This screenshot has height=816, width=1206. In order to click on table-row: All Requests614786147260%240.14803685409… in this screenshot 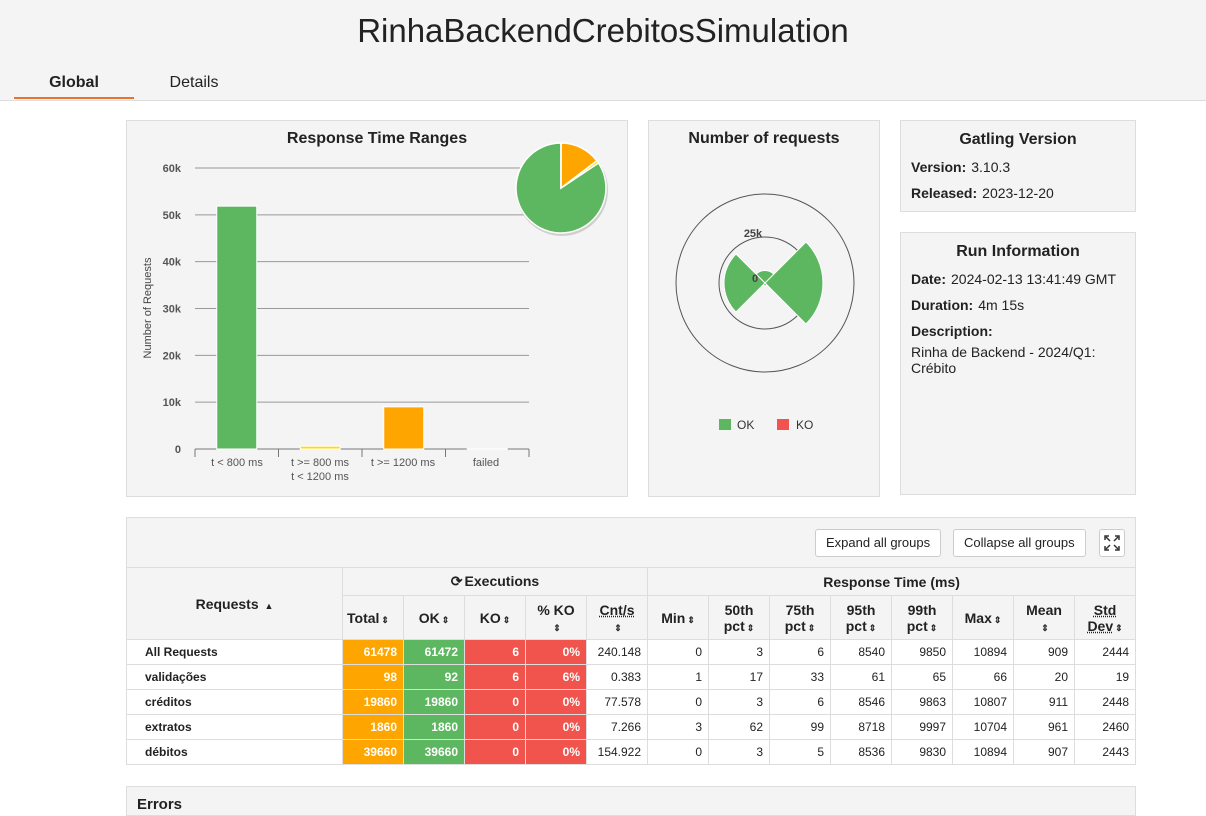, I will do `click(631, 652)`.